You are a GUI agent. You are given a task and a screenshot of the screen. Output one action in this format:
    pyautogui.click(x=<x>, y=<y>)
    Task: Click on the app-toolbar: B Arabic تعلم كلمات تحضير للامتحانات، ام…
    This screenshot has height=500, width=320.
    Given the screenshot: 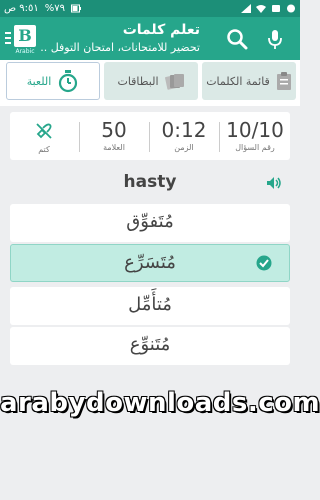 What is the action you would take?
    pyautogui.click(x=150, y=38)
    